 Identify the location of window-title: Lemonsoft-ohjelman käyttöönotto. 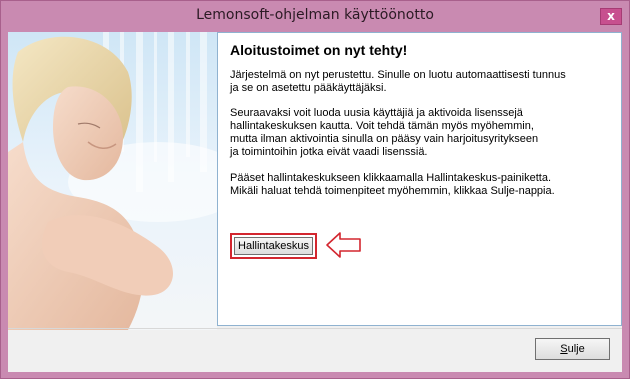
(315, 15).